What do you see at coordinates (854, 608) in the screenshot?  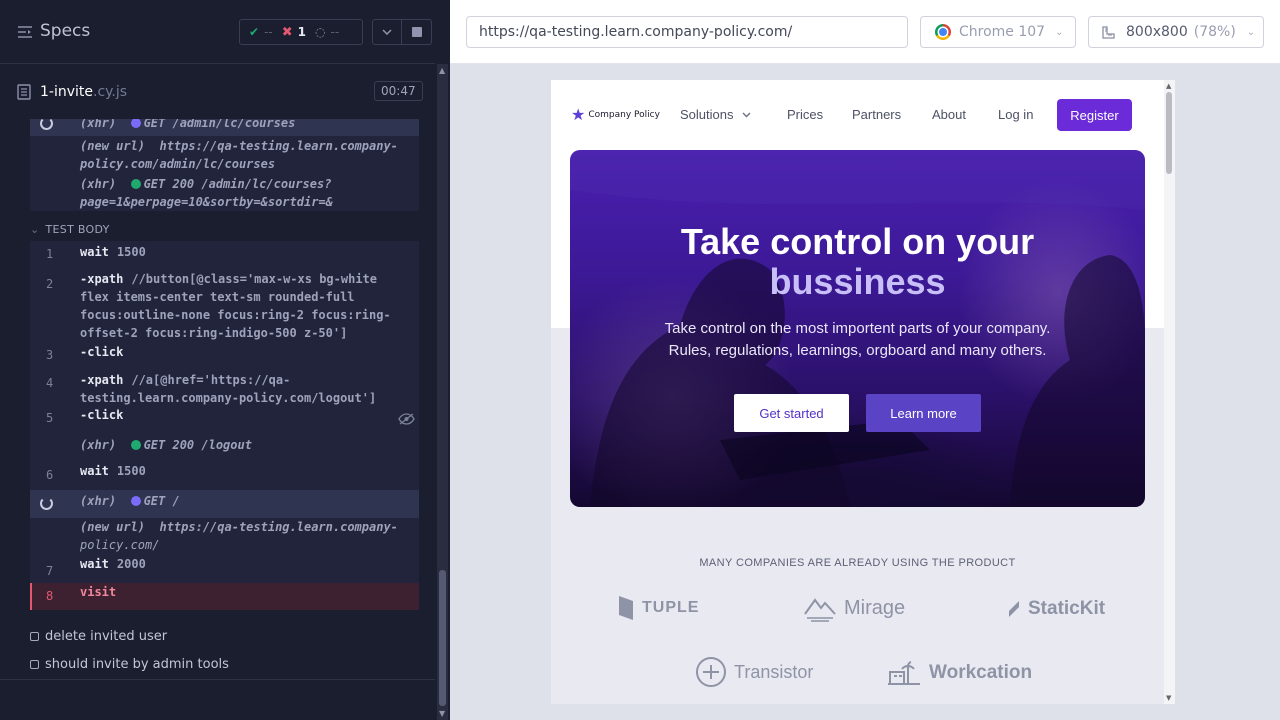 I see `logo-mirage: Mirage` at bounding box center [854, 608].